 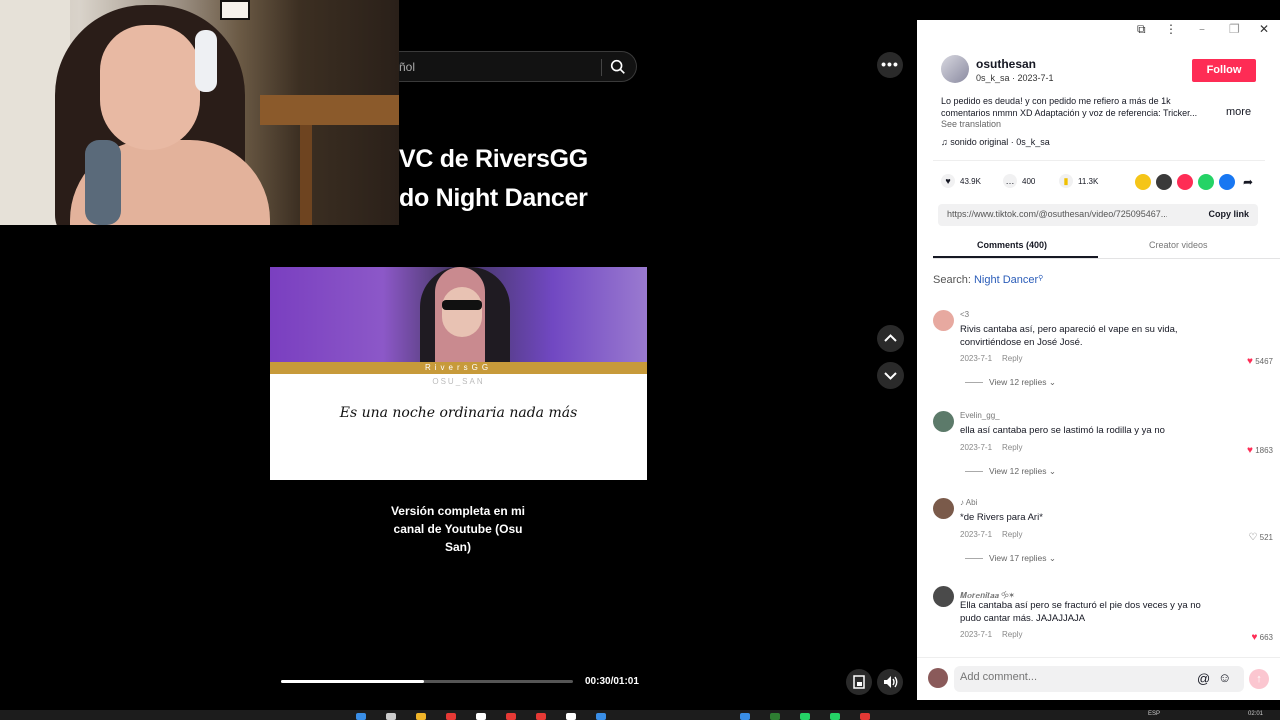 What do you see at coordinates (1253, 537) in the screenshot?
I see `heart-outline-icon: ♡` at bounding box center [1253, 537].